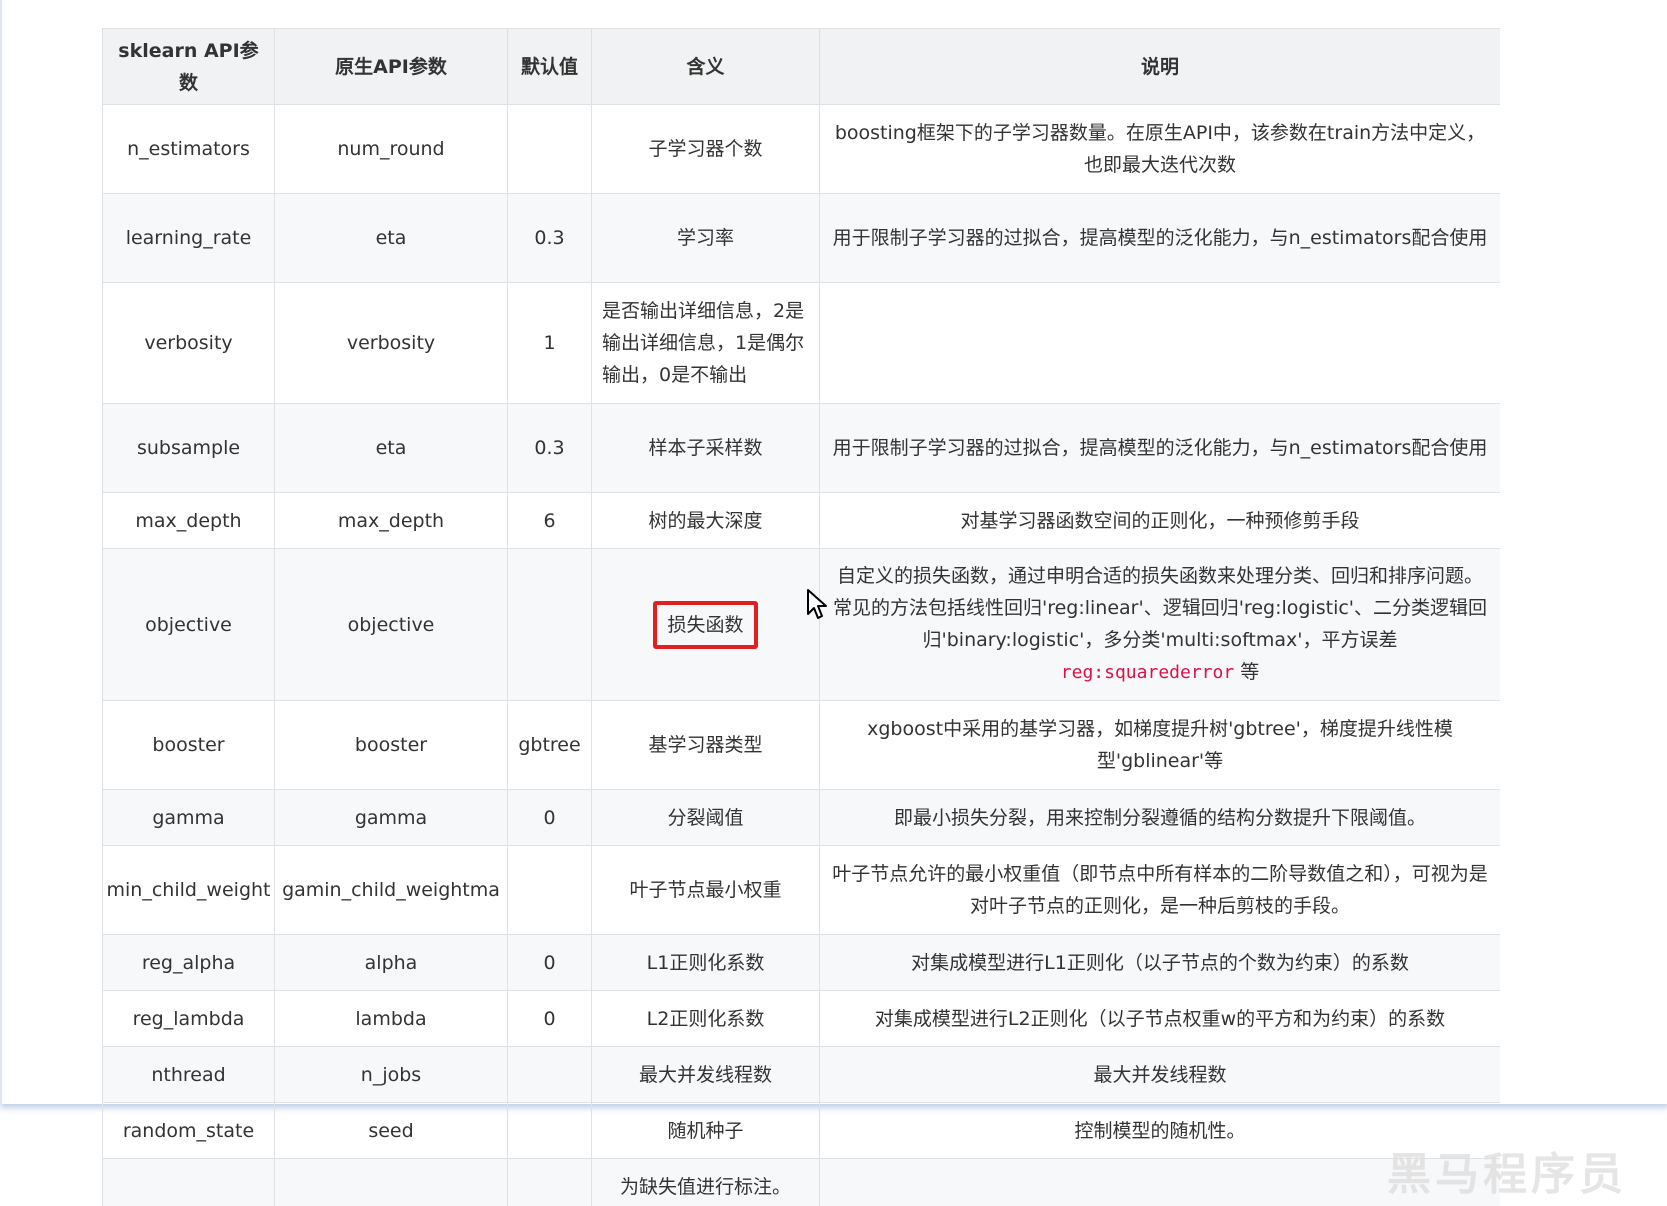 Image resolution: width=1667 pixels, height=1206 pixels. I want to click on cell-description: 最大并发线程数, so click(1159, 1074).